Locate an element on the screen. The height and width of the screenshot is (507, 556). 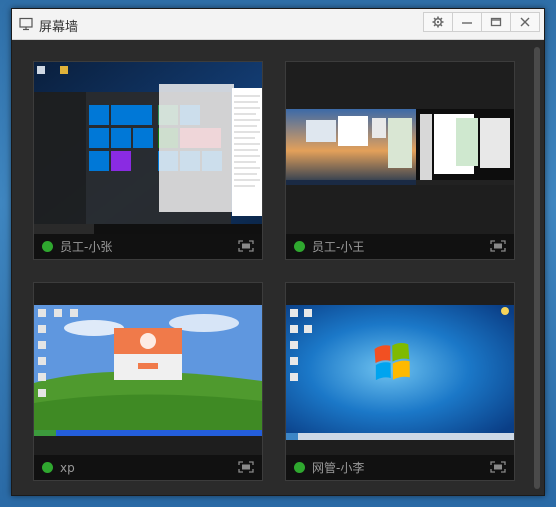
screen-thumbnail-multi is located at coordinates (400, 148).